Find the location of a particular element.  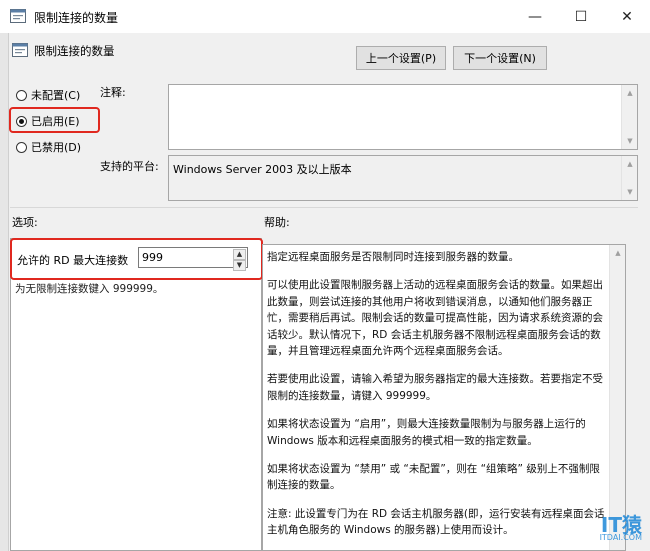

platform-scrollbar: ▲ ▼ is located at coordinates (629, 178).